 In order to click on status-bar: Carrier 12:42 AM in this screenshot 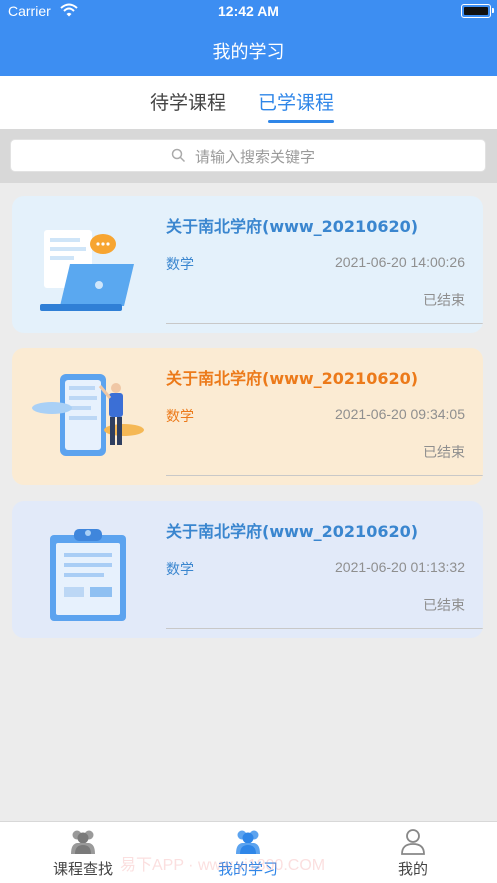, I will do `click(248, 12)`.